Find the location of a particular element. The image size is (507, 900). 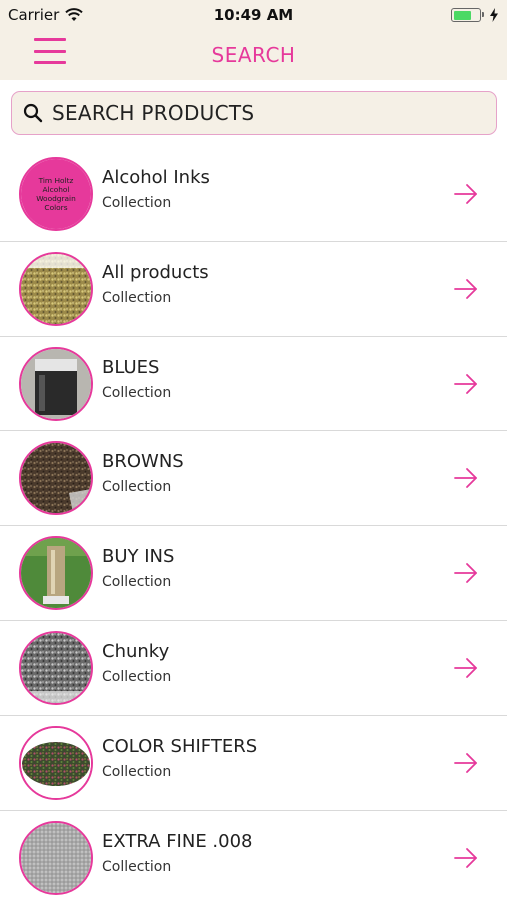

page-title: SEARCH is located at coordinates (253, 55).